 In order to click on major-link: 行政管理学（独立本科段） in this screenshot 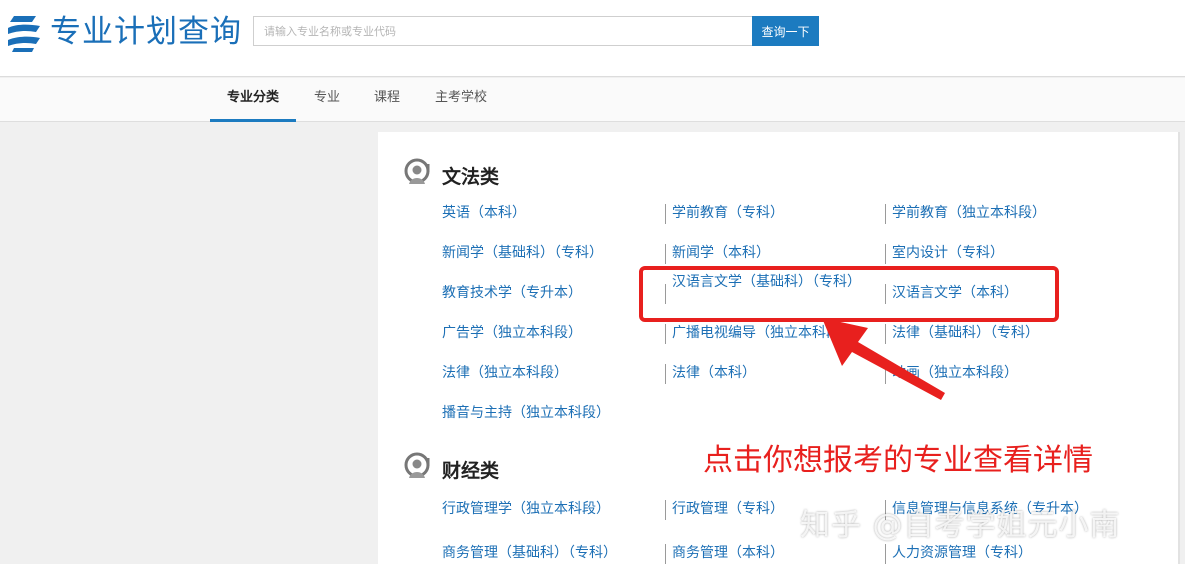, I will do `click(526, 509)`.